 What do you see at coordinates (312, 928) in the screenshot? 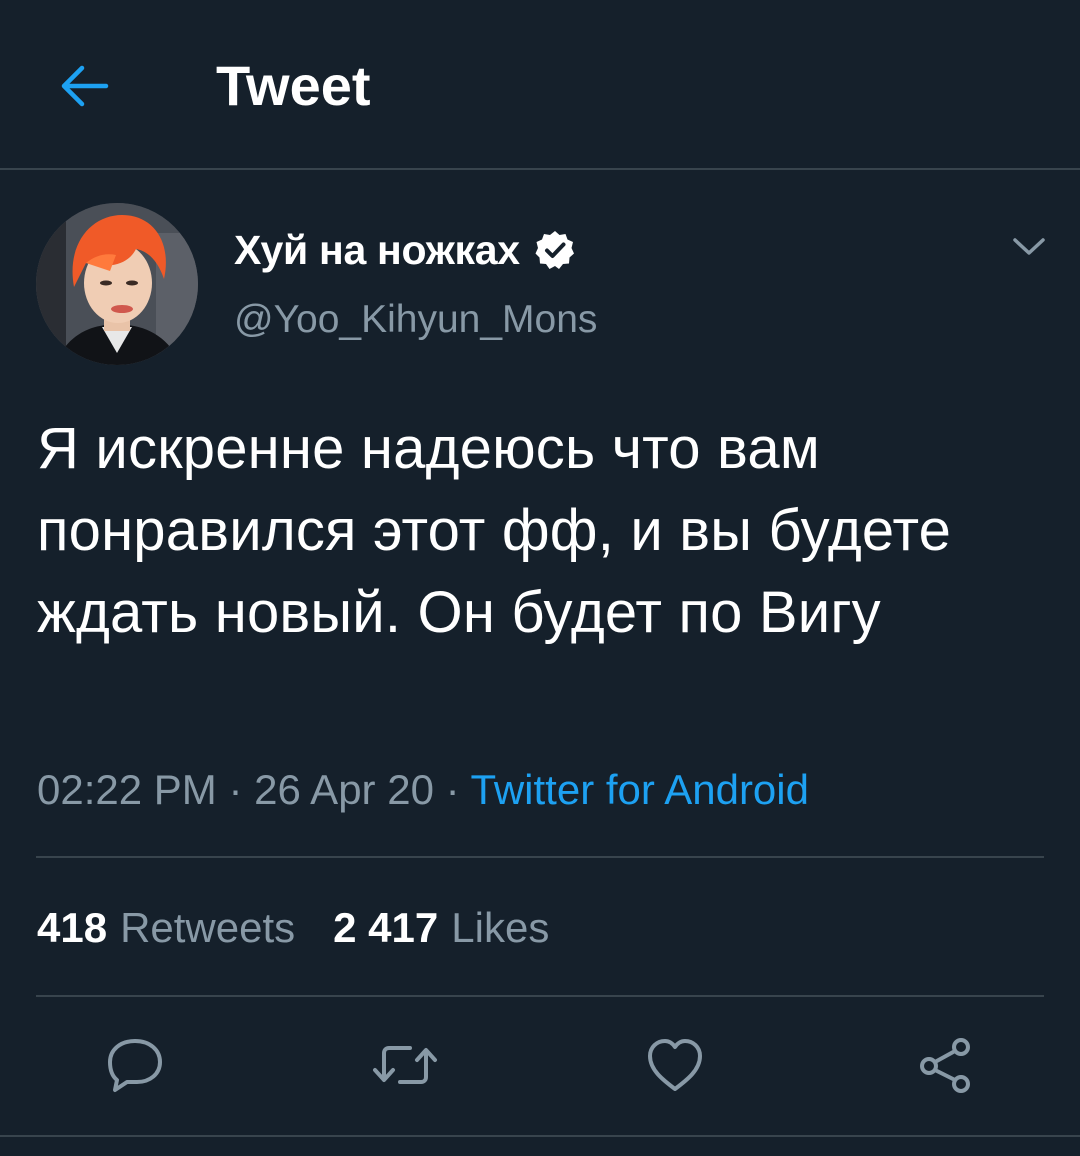
I see `tweet-stats: 418 Retweets 2 417 Likes` at bounding box center [312, 928].